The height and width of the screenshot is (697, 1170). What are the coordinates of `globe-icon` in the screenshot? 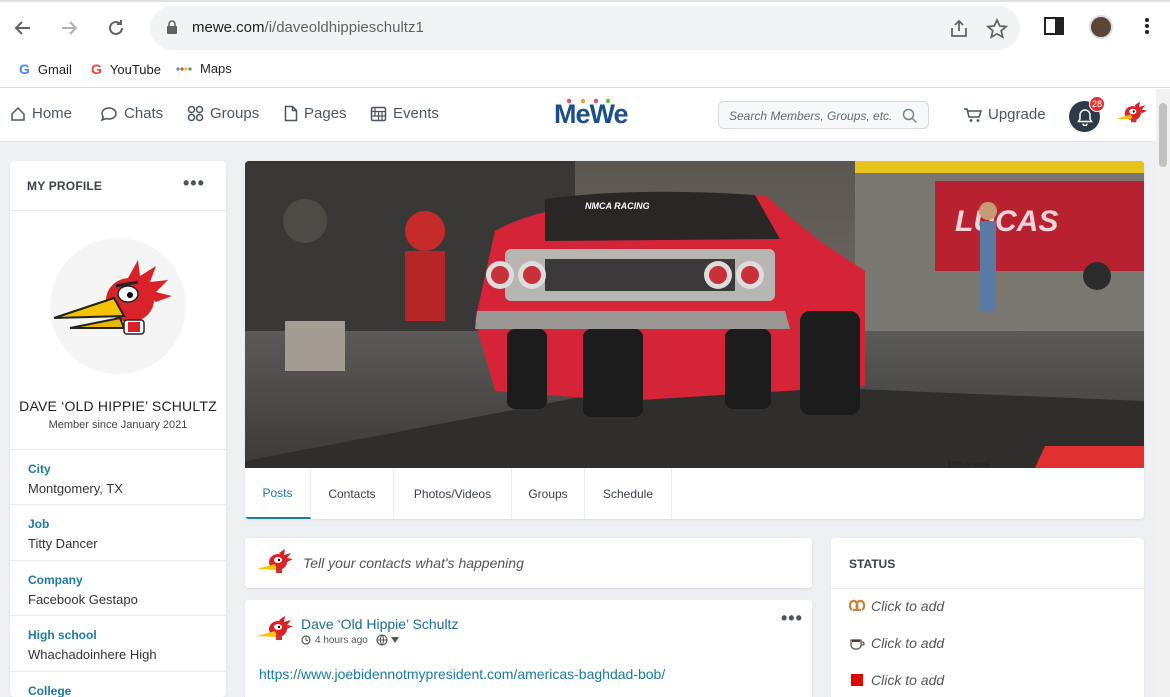 It's located at (382, 640).